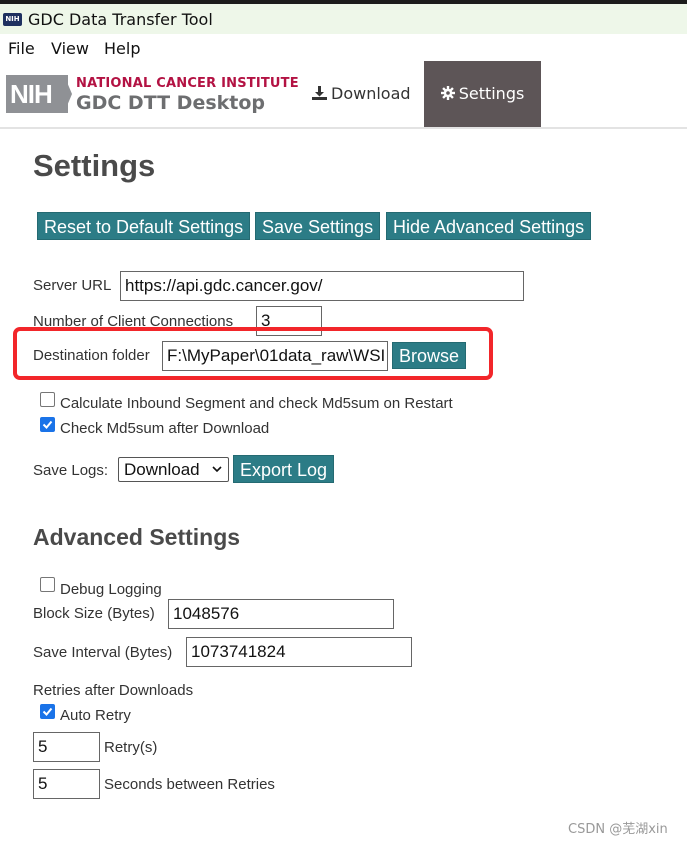 Image resolution: width=687 pixels, height=844 pixels. What do you see at coordinates (95, 715) in the screenshot?
I see `auto-retry-label: Auto Retry` at bounding box center [95, 715].